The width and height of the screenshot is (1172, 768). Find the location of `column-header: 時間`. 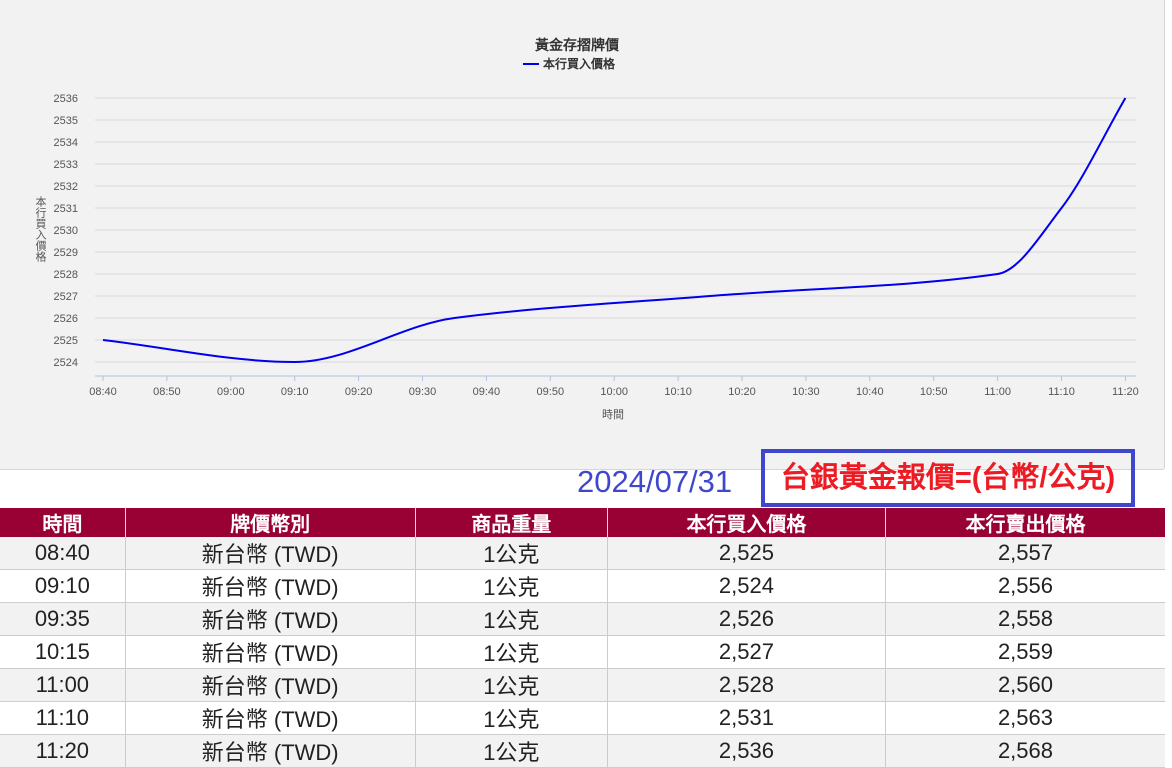

column-header: 時間 is located at coordinates (63, 522).